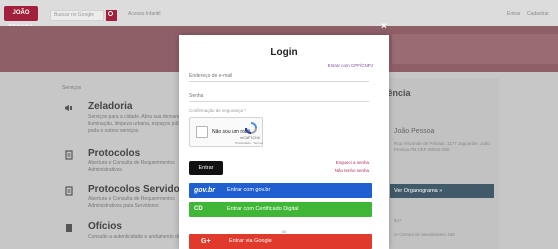  I want to click on service-title: Protocolos, so click(114, 153).